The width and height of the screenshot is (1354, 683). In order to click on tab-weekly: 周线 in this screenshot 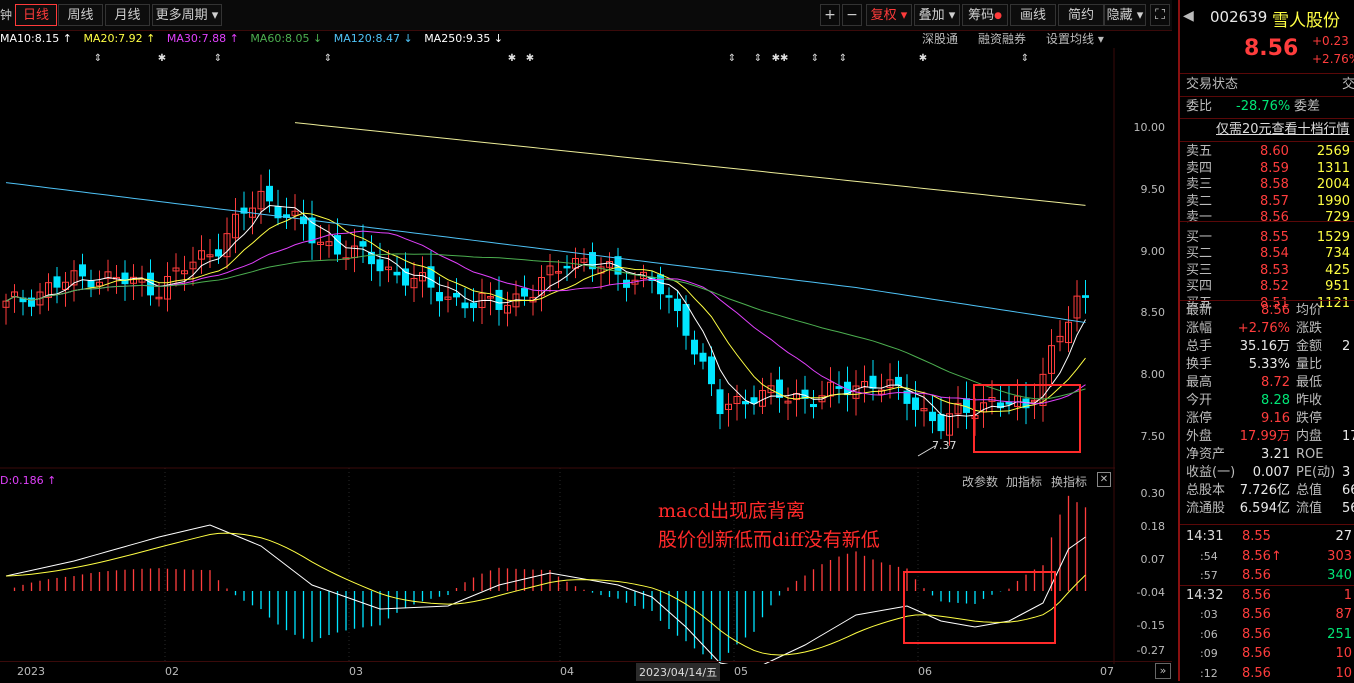, I will do `click(80, 15)`.